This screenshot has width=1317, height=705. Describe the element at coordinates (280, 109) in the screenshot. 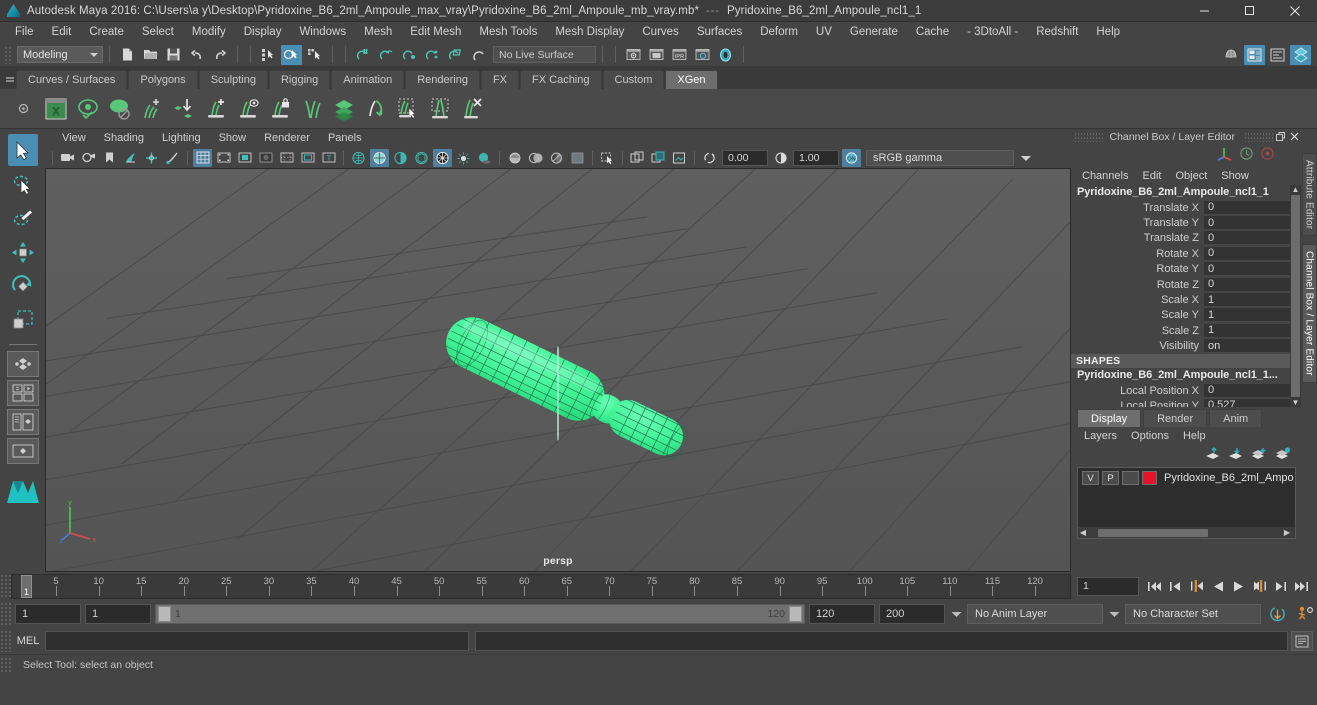

I see `xgen-lock-description-icon` at that location.